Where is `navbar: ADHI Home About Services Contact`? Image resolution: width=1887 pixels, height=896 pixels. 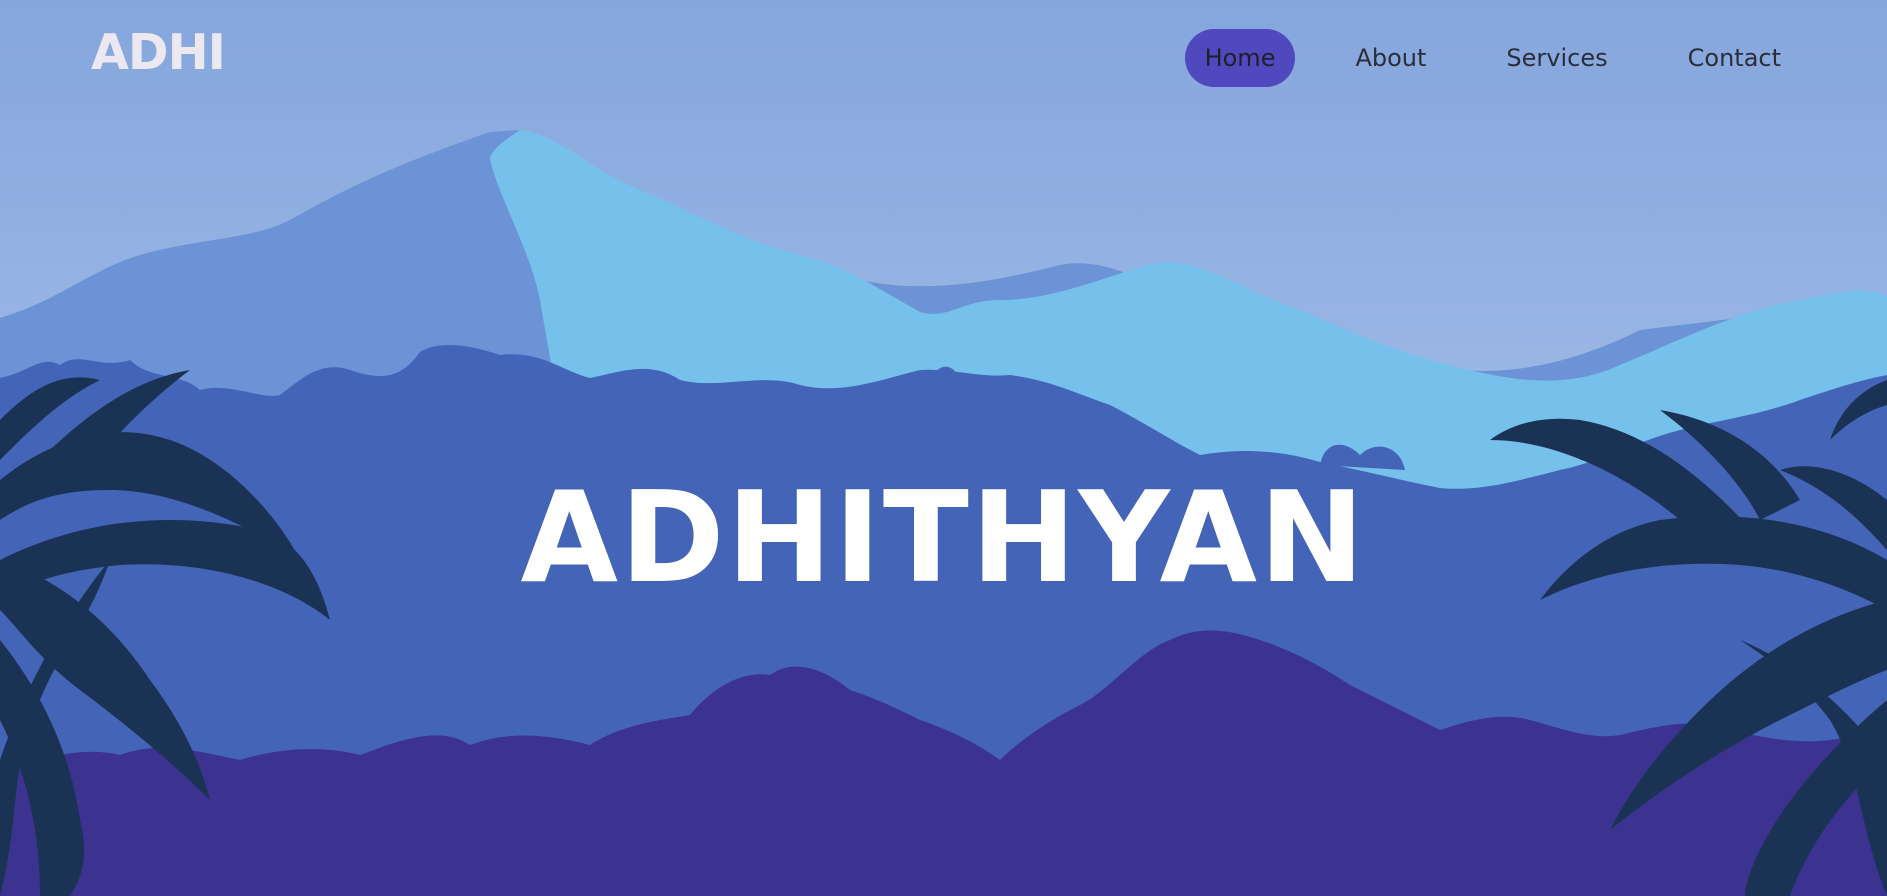
navbar: ADHI Home About Services Contact is located at coordinates (943, 58).